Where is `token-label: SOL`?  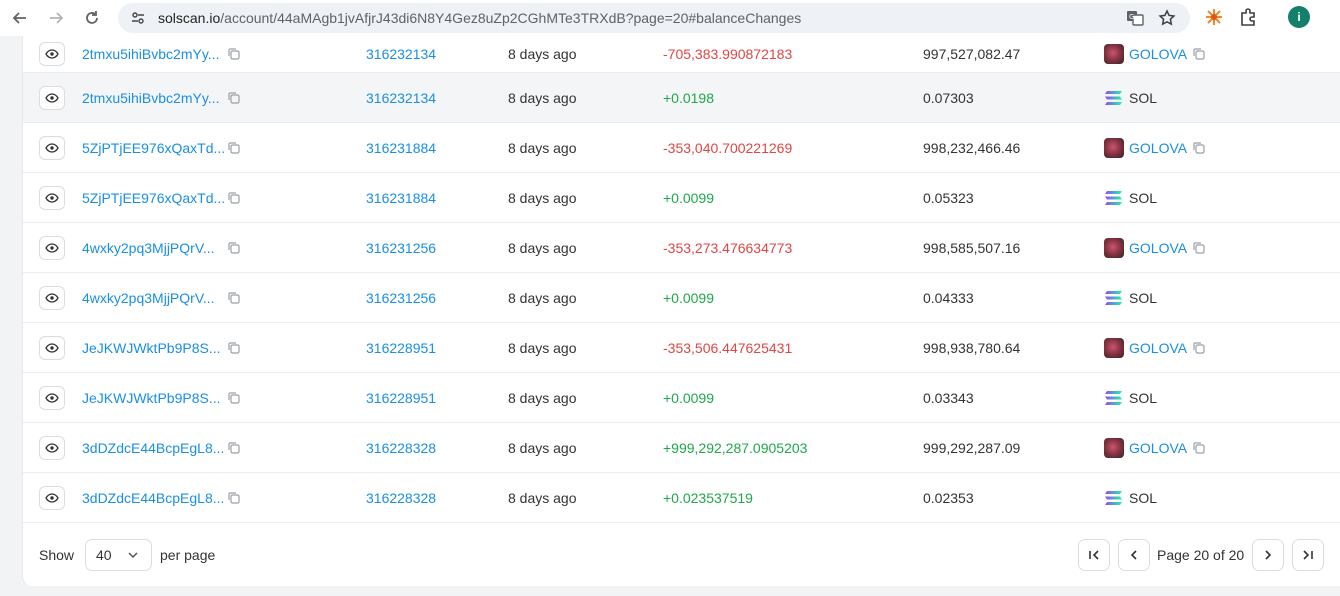
token-label: SOL is located at coordinates (1143, 397).